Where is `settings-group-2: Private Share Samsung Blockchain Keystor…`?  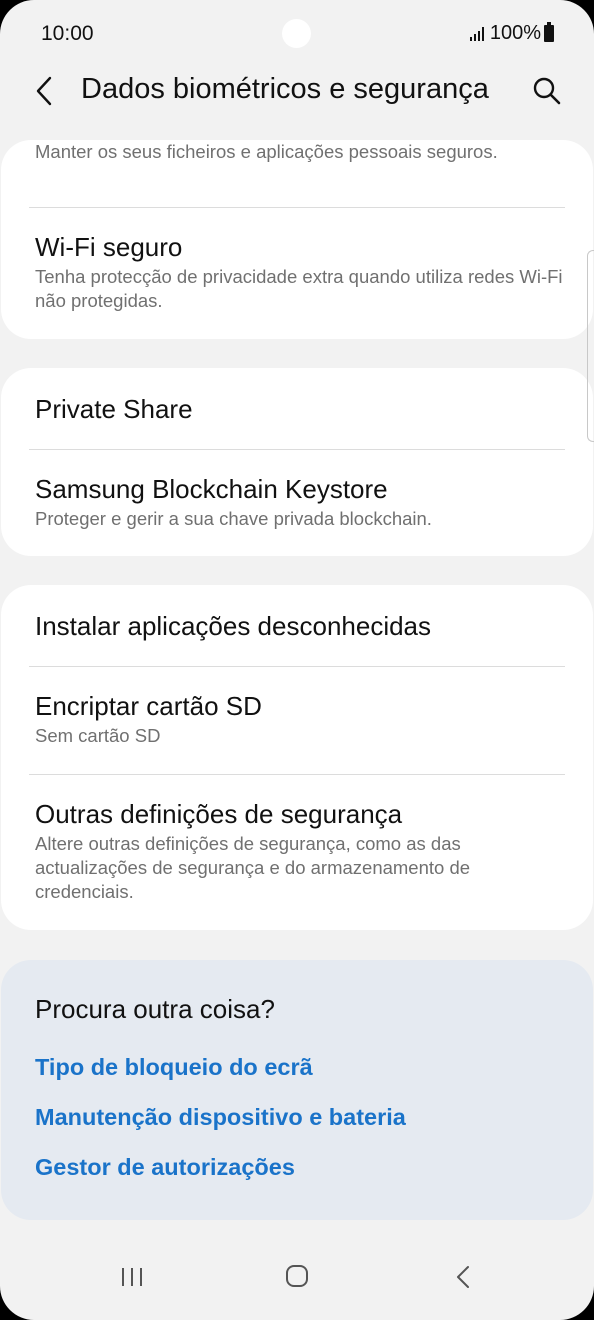
settings-group-2: Private Share Samsung Blockchain Keystor… is located at coordinates (297, 462).